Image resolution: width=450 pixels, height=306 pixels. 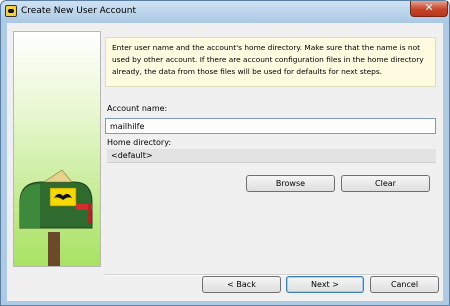 What do you see at coordinates (78, 11) in the screenshot?
I see `window-title: Create New User Account` at bounding box center [78, 11].